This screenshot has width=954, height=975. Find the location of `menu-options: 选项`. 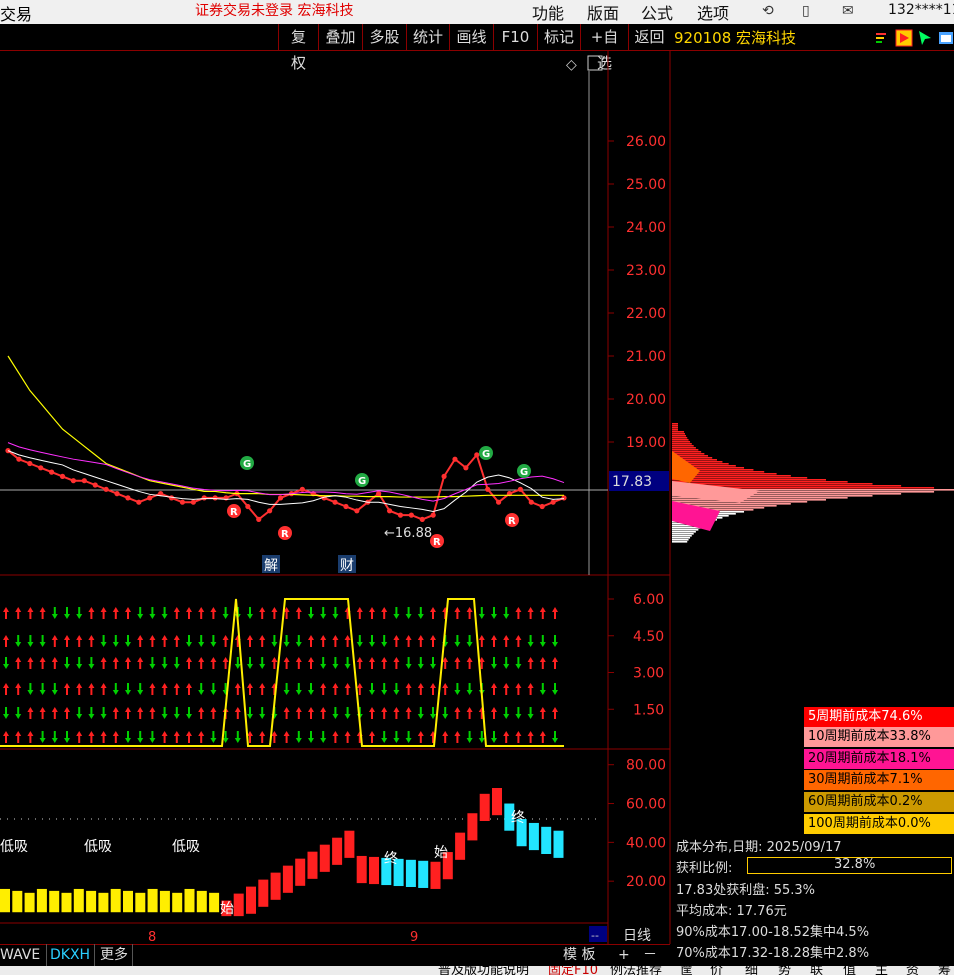

menu-options: 选项 is located at coordinates (713, 12).